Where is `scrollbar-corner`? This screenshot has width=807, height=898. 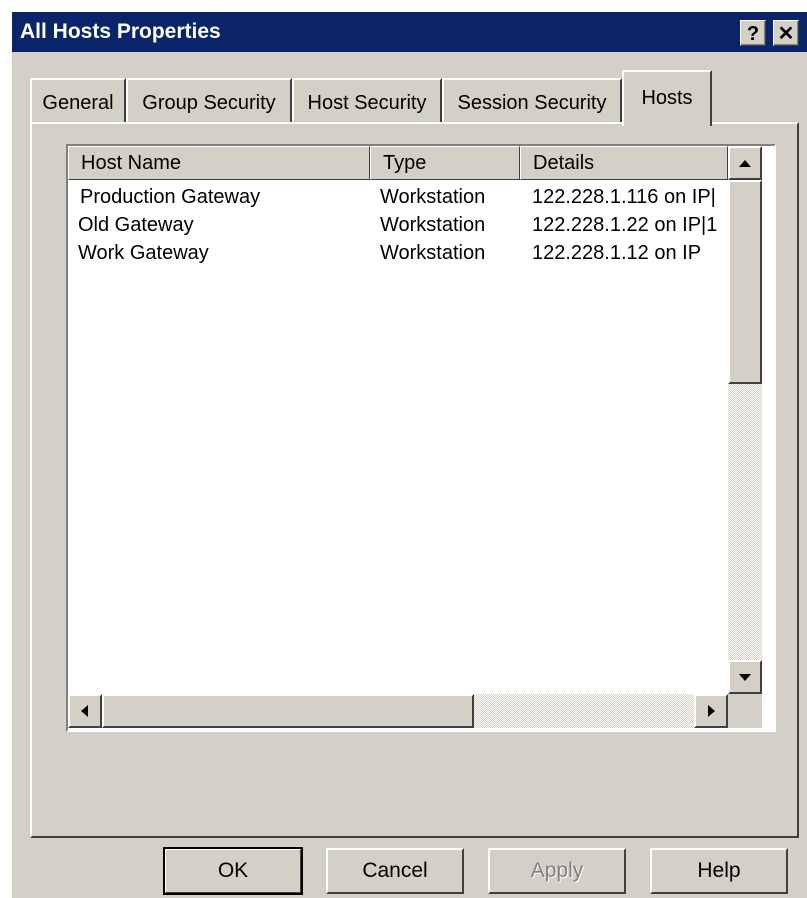 scrollbar-corner is located at coordinates (745, 711).